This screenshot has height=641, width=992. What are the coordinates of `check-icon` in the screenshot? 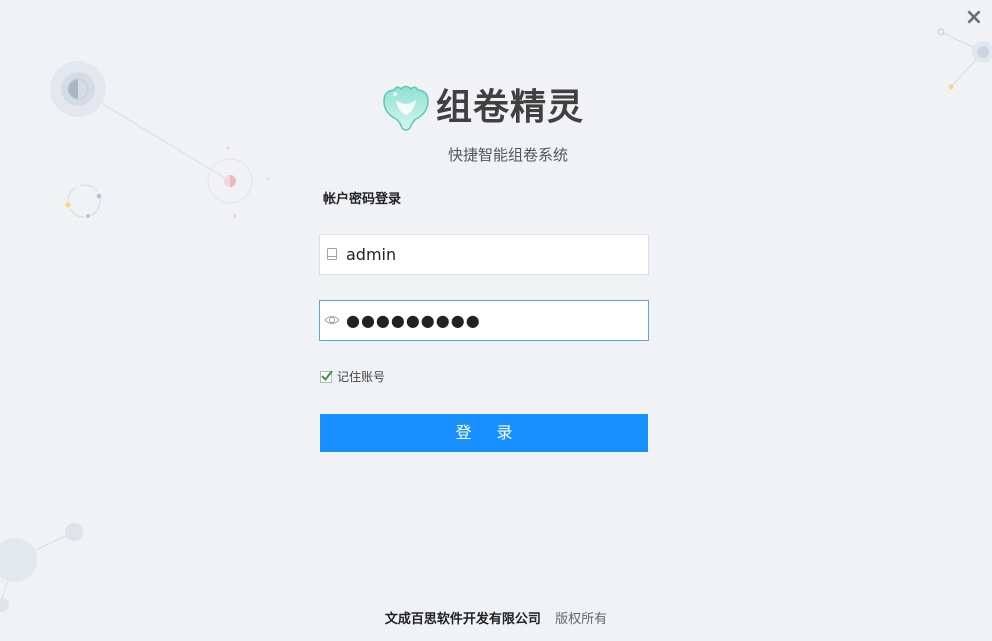 It's located at (327, 376).